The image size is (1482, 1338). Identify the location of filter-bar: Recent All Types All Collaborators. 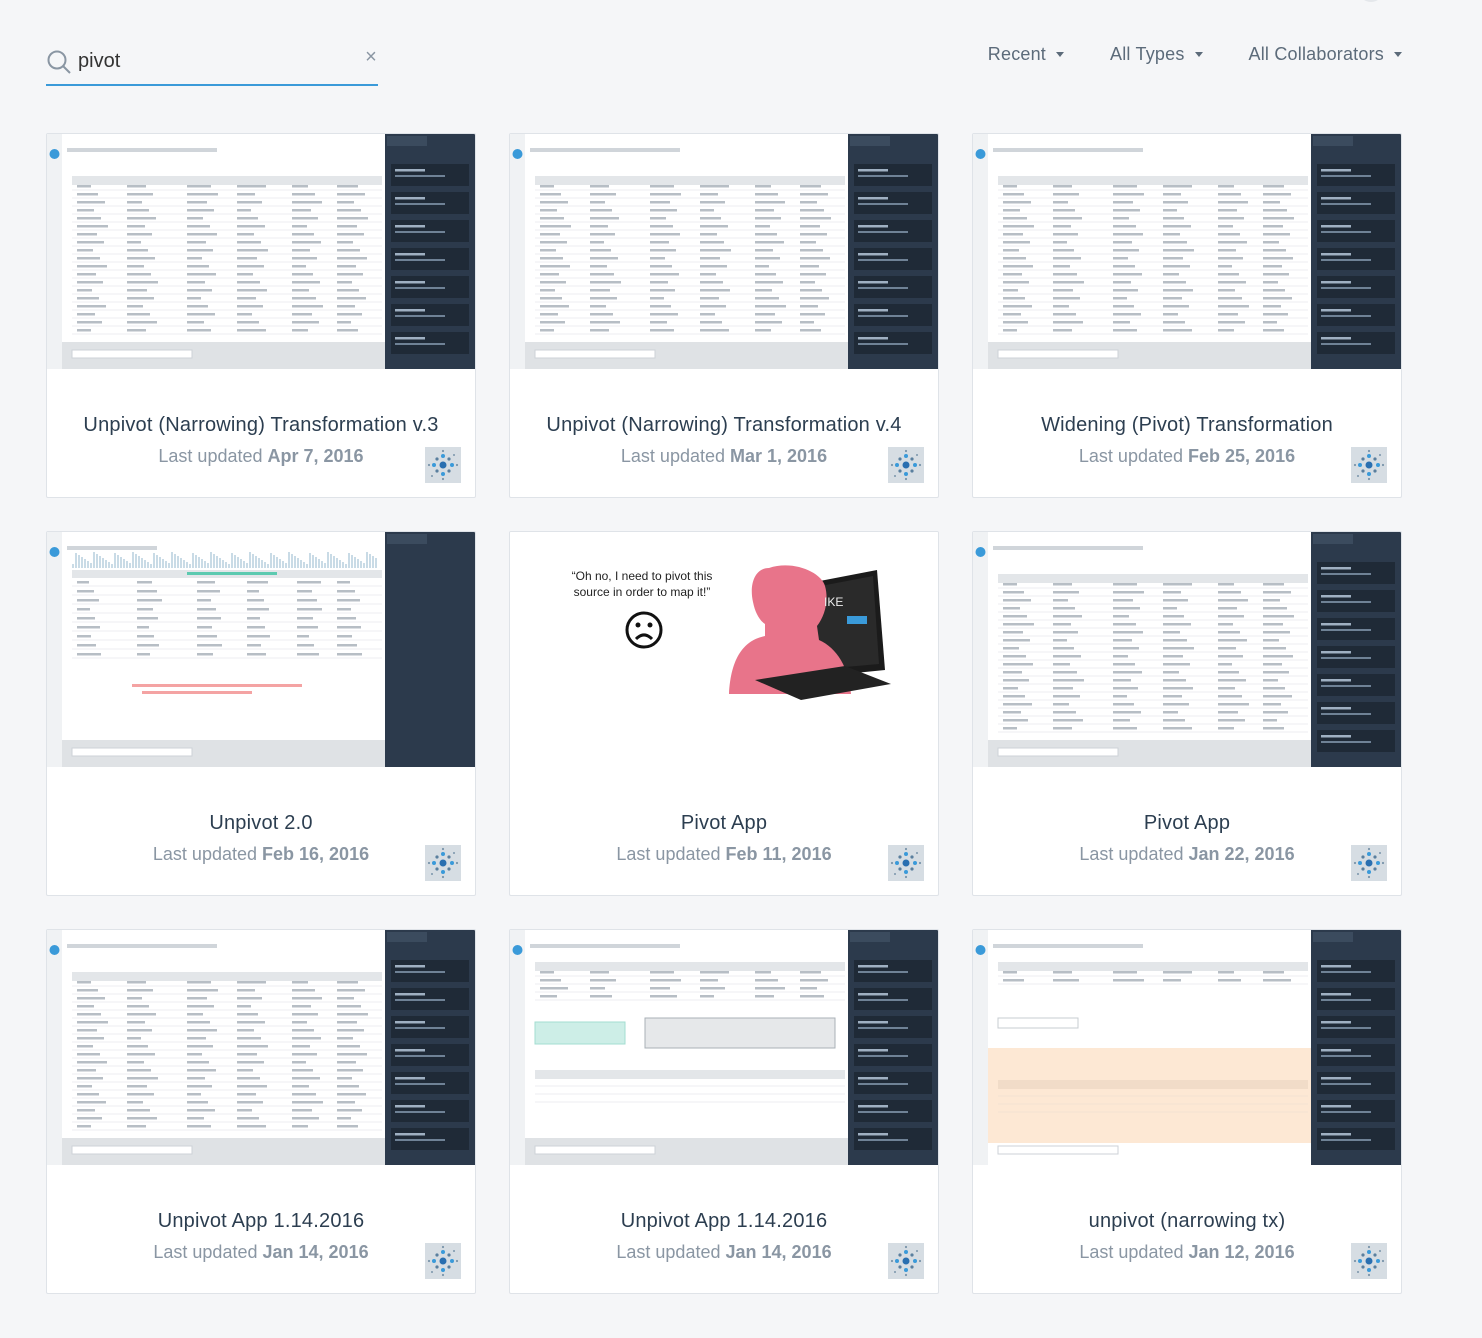
(1195, 54).